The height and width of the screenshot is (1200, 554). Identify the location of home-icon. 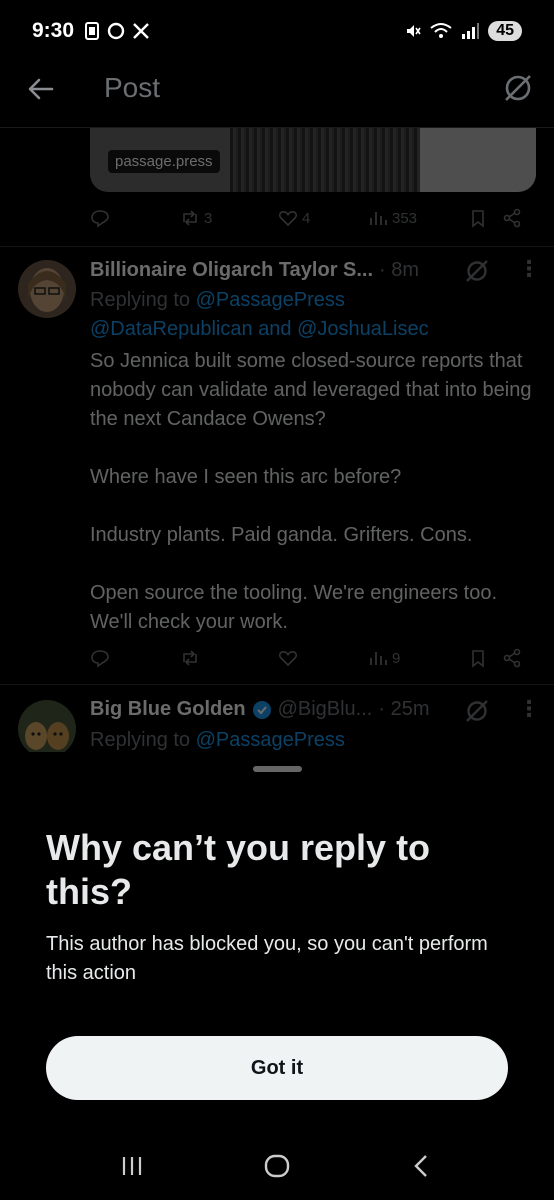
(277, 1166).